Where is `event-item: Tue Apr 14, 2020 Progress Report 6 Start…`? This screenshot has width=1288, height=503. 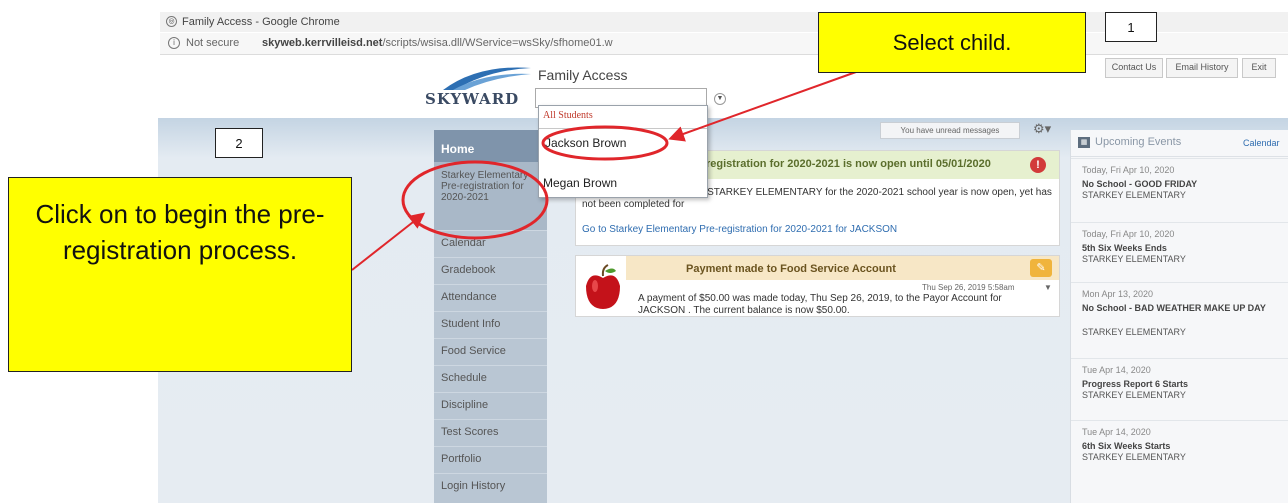
event-item: Tue Apr 14, 2020 Progress Report 6 Start… is located at coordinates (1179, 389).